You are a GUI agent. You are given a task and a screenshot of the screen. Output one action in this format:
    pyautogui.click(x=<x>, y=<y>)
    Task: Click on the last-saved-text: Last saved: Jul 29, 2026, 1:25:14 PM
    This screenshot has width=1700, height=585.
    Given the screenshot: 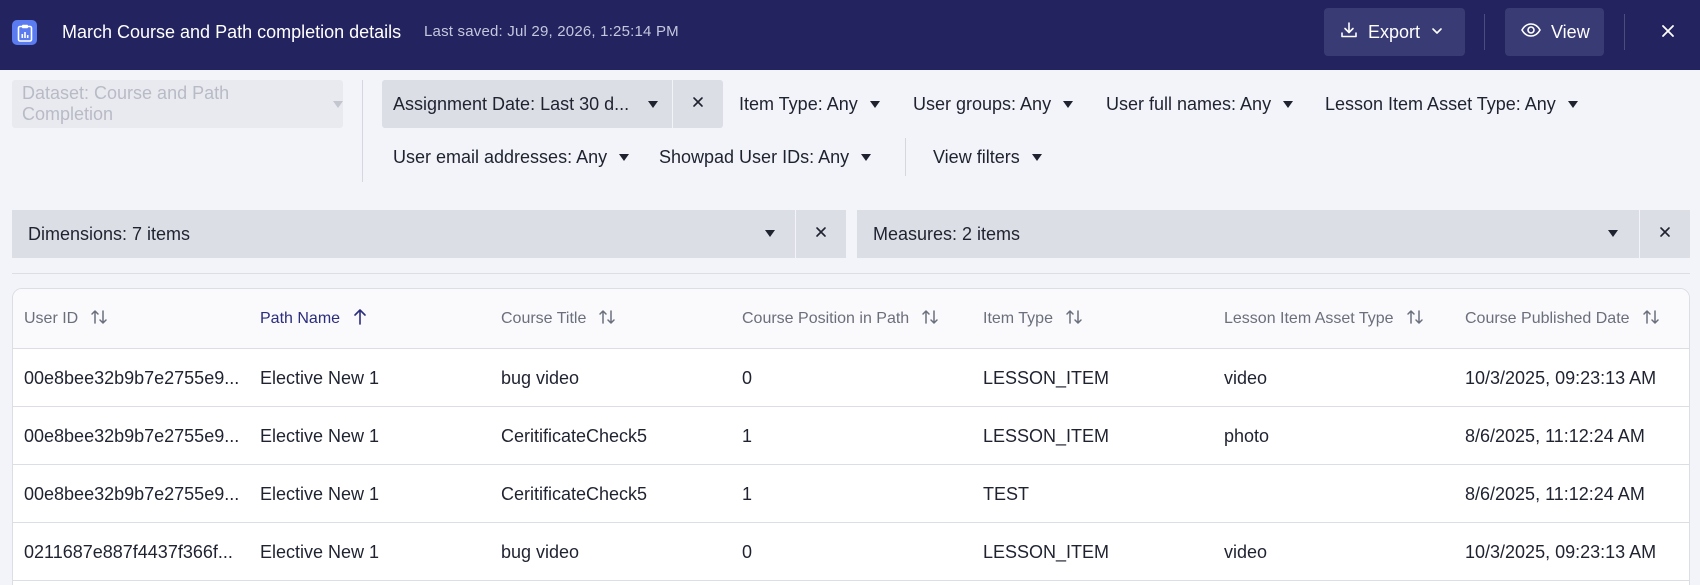 What is the action you would take?
    pyautogui.click(x=551, y=31)
    